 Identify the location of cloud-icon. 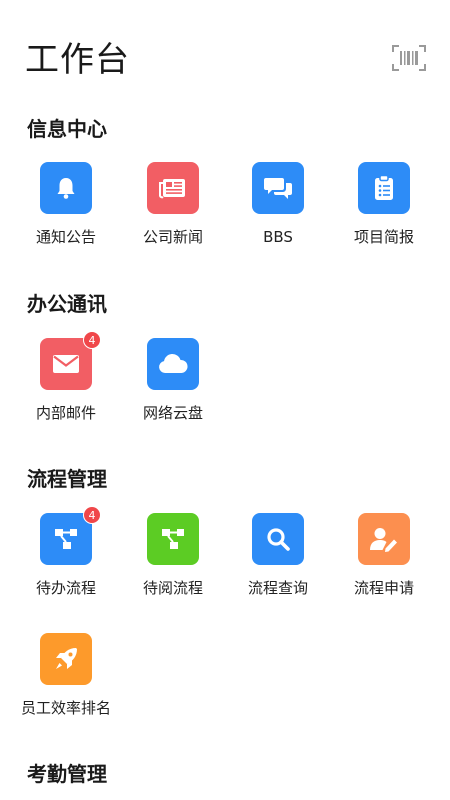
(173, 364).